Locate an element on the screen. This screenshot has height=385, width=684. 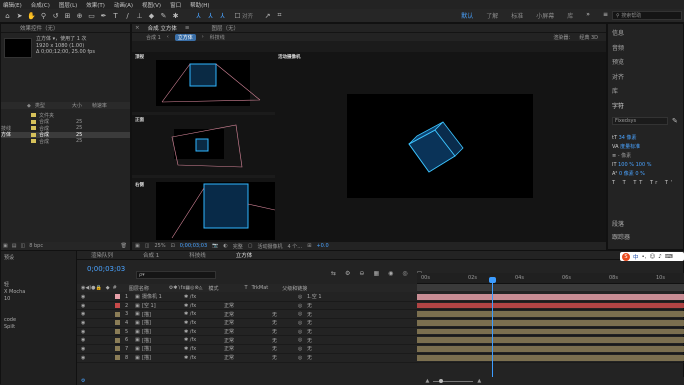
fit-icon: ⊡ is located at coordinates (173, 246).